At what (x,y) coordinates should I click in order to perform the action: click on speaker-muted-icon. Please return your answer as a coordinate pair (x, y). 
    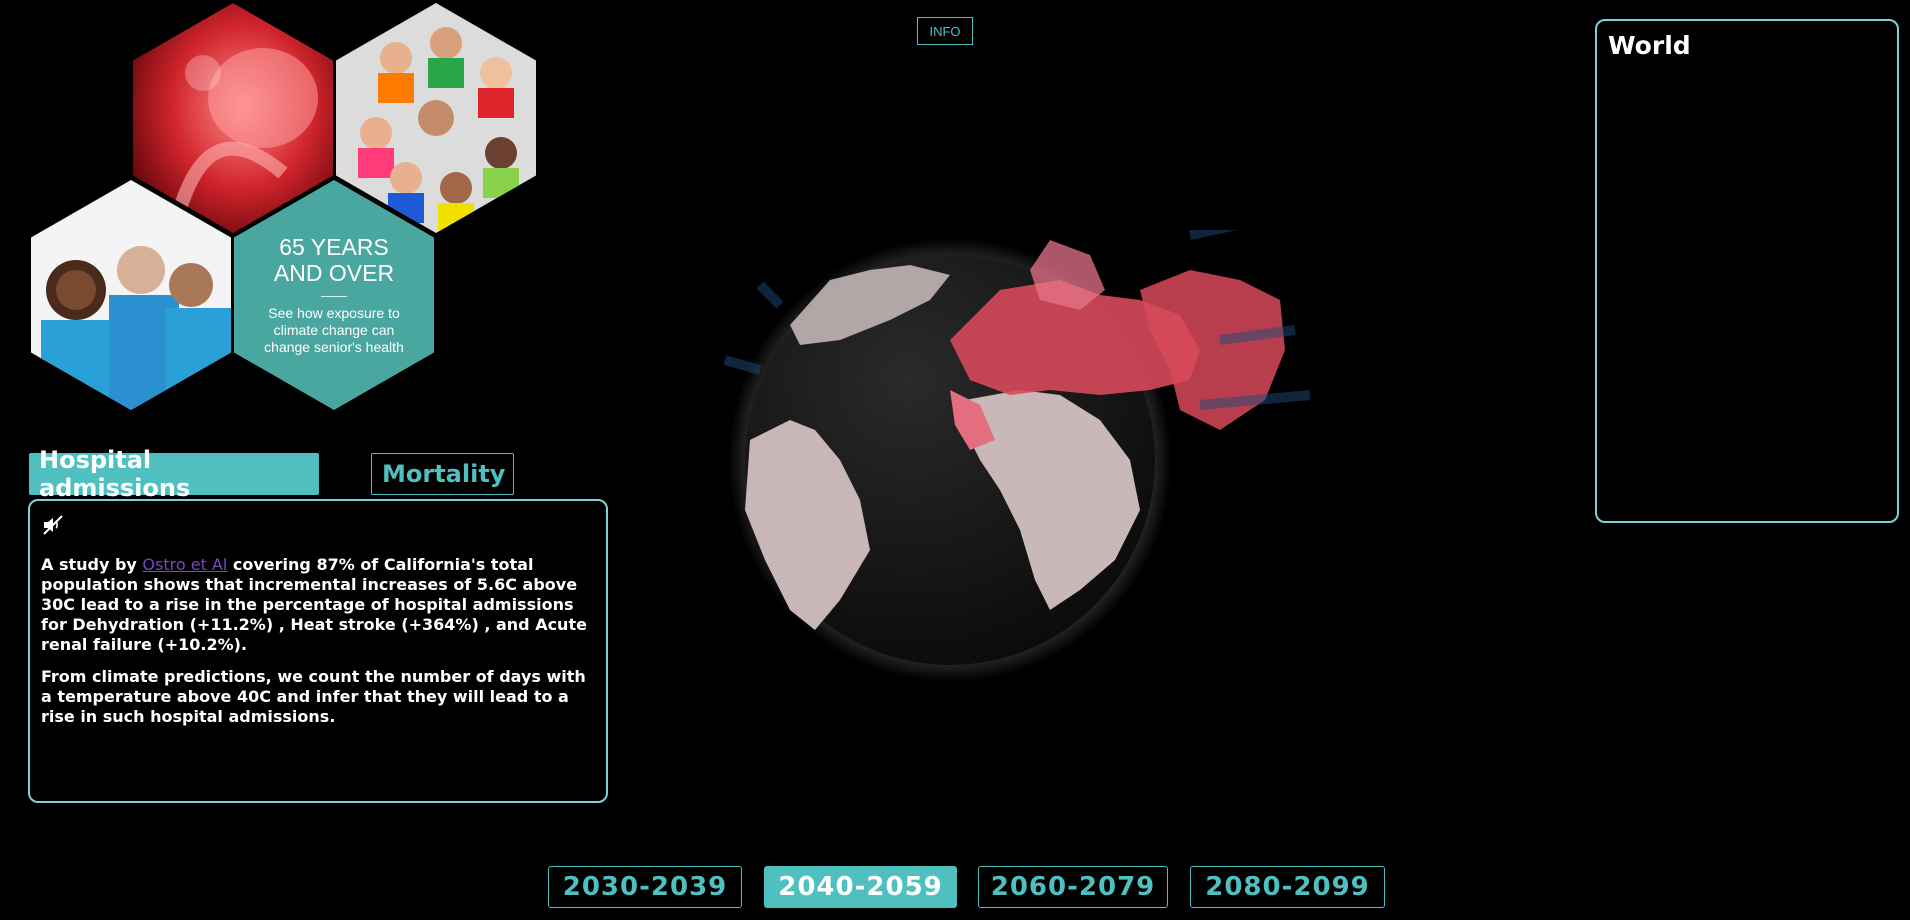
    Looking at the image, I should click on (53, 525).